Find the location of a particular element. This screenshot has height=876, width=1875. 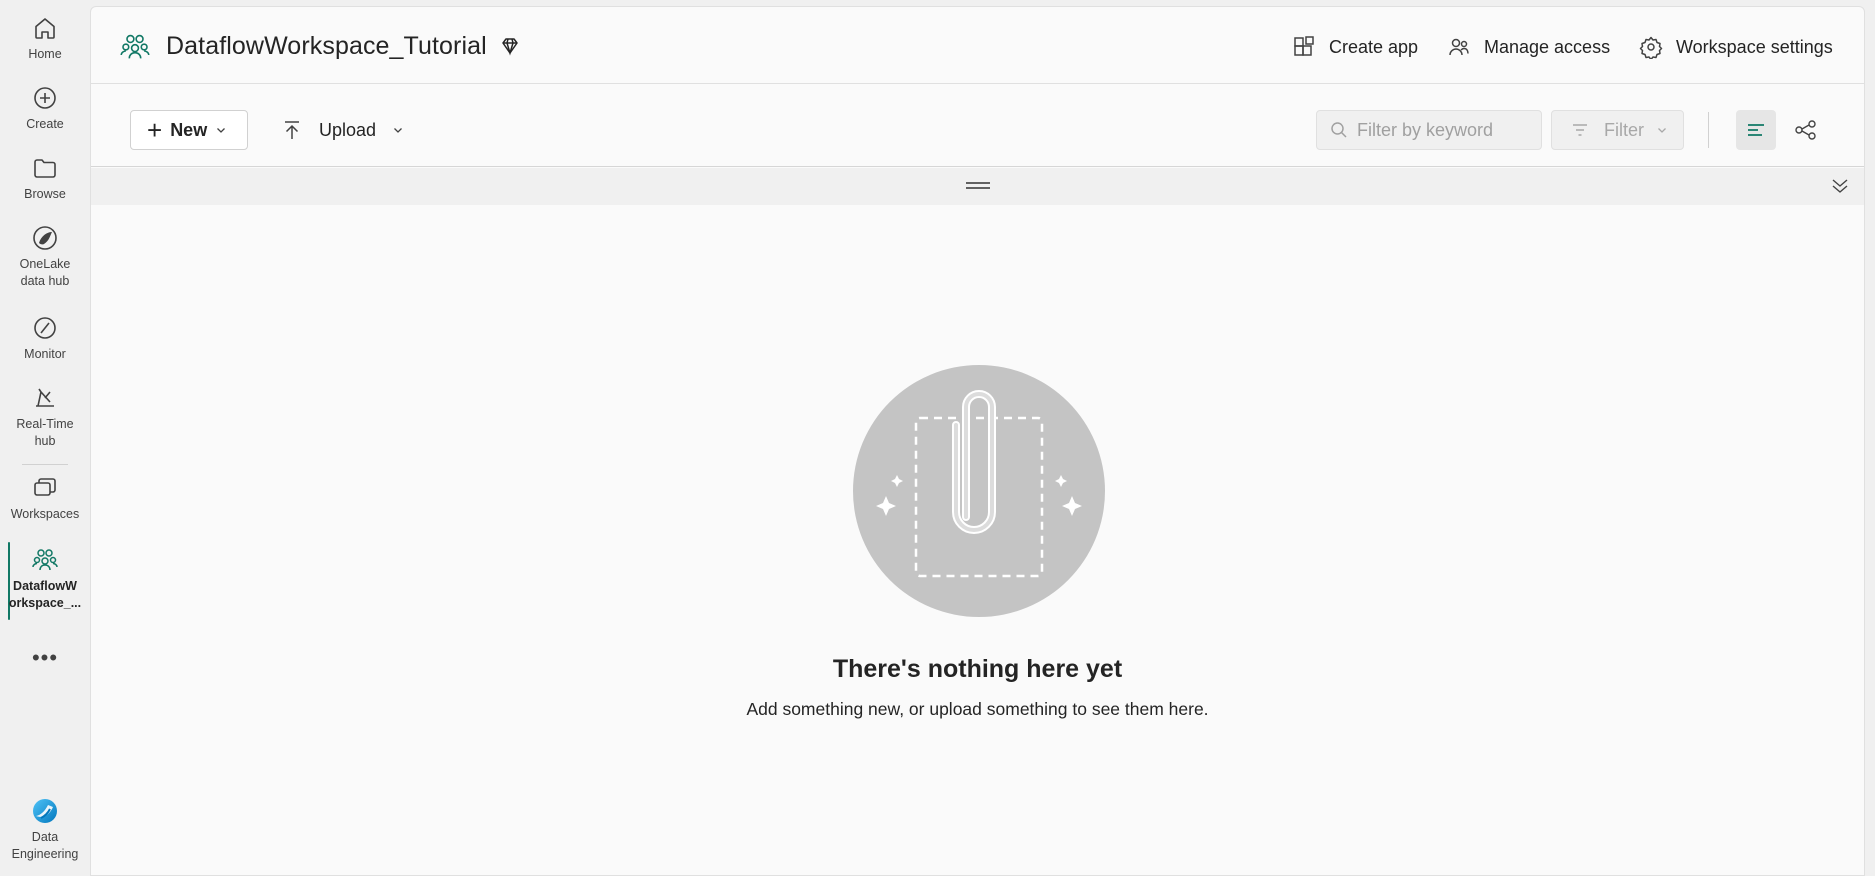

manage-access-button: Manage access is located at coordinates (1528, 47).